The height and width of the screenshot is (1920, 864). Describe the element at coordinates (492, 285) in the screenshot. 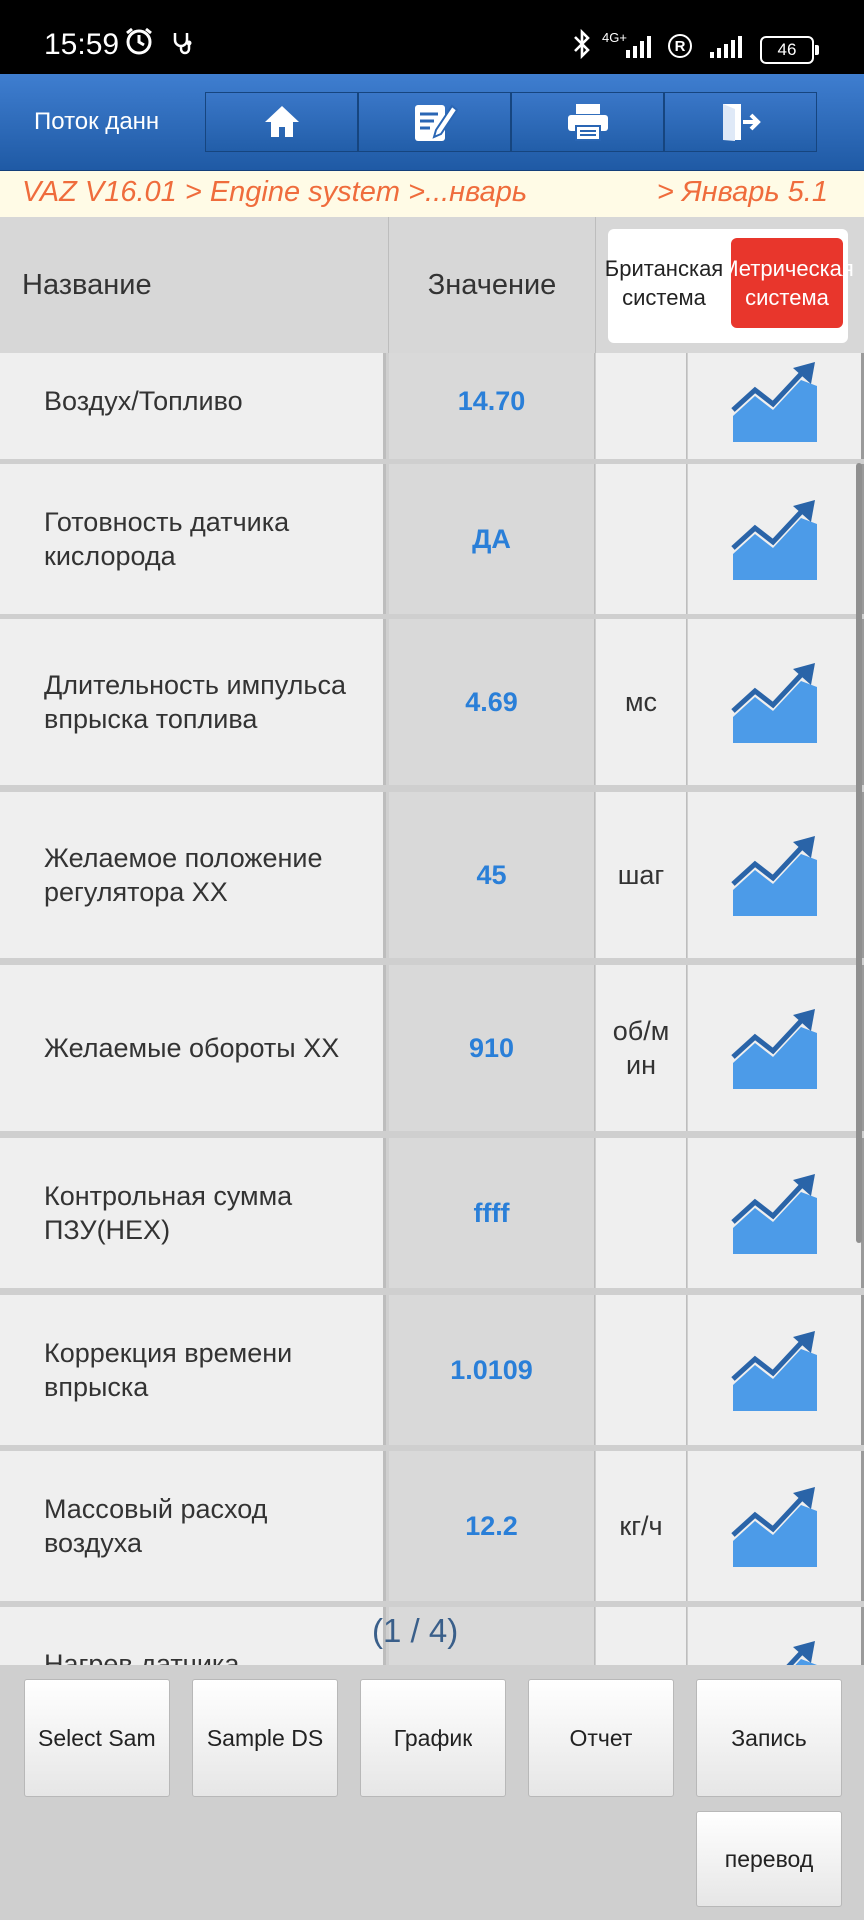

I see `header-value: Значение` at that location.